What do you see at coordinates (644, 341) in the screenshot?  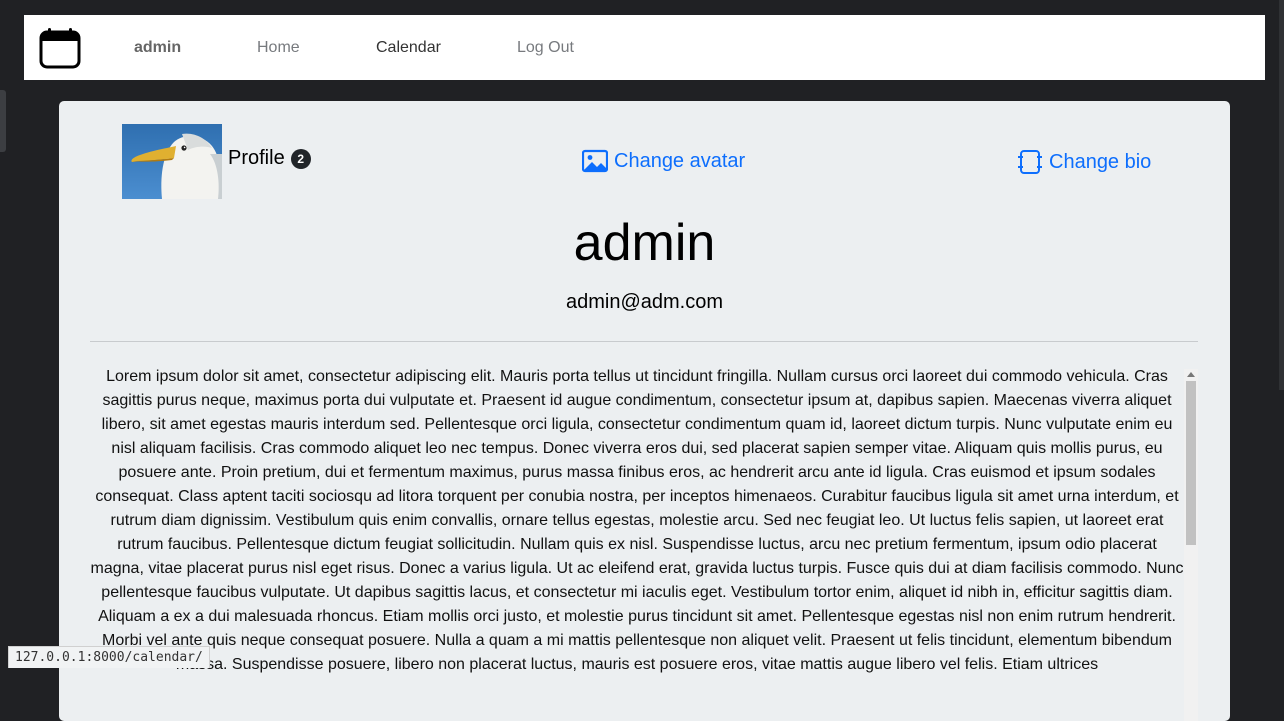 I see `divider` at bounding box center [644, 341].